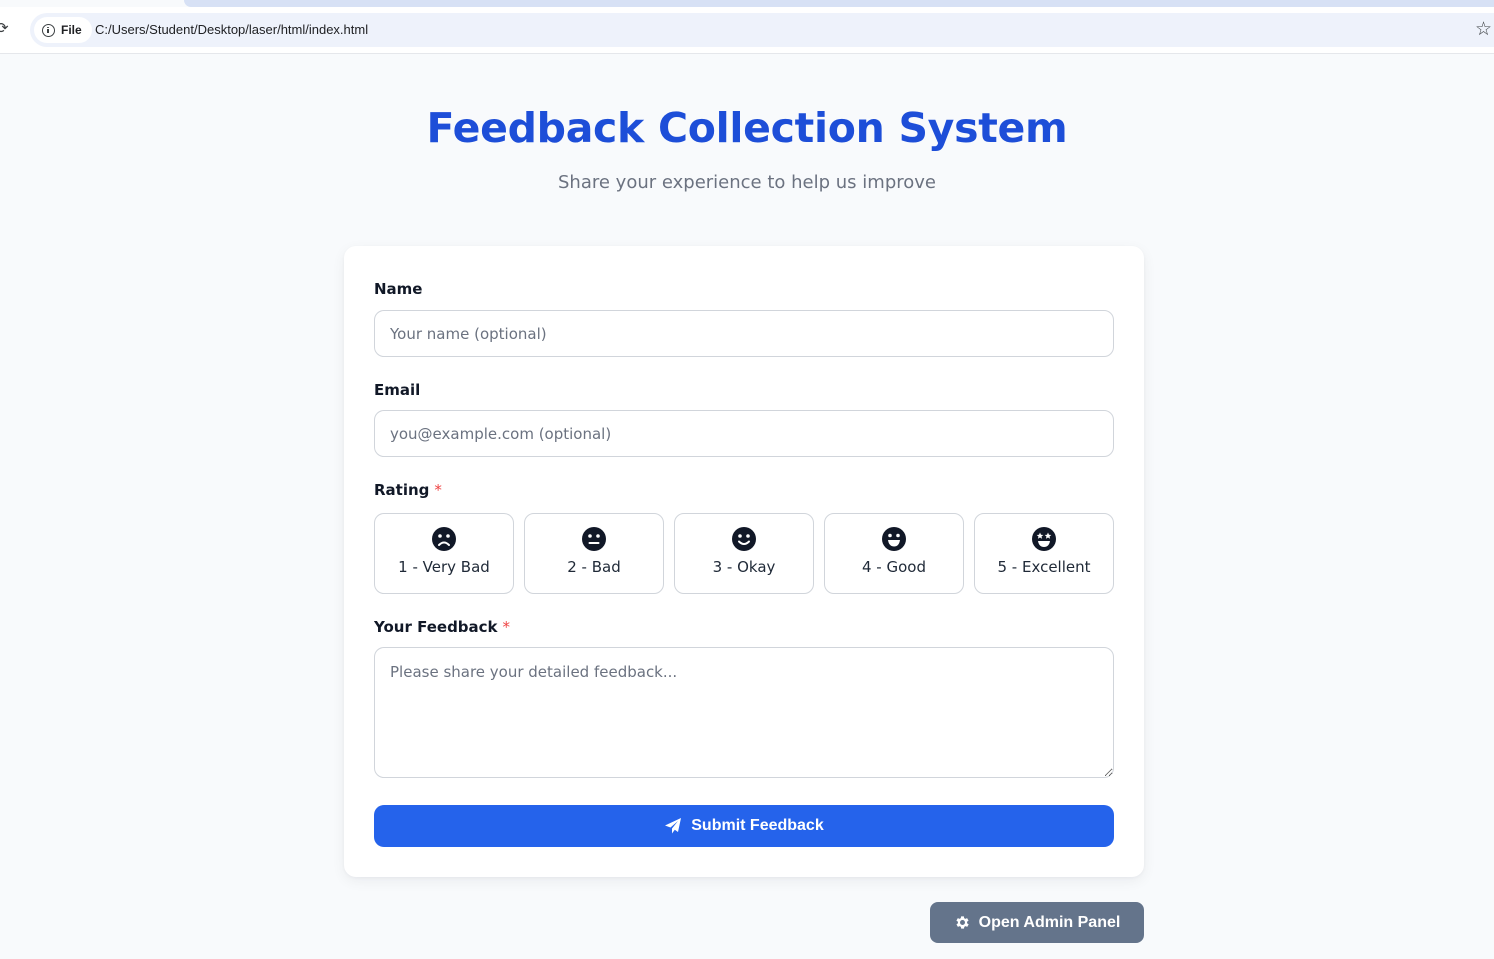 This screenshot has width=1494, height=959. Describe the element at coordinates (71, 30) in the screenshot. I see `site-info-label: File` at that location.